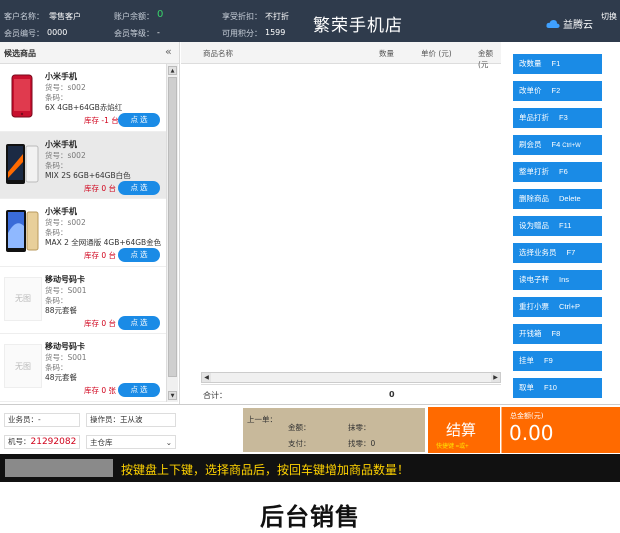  I want to click on total-amount-value: 0.00, so click(531, 433).